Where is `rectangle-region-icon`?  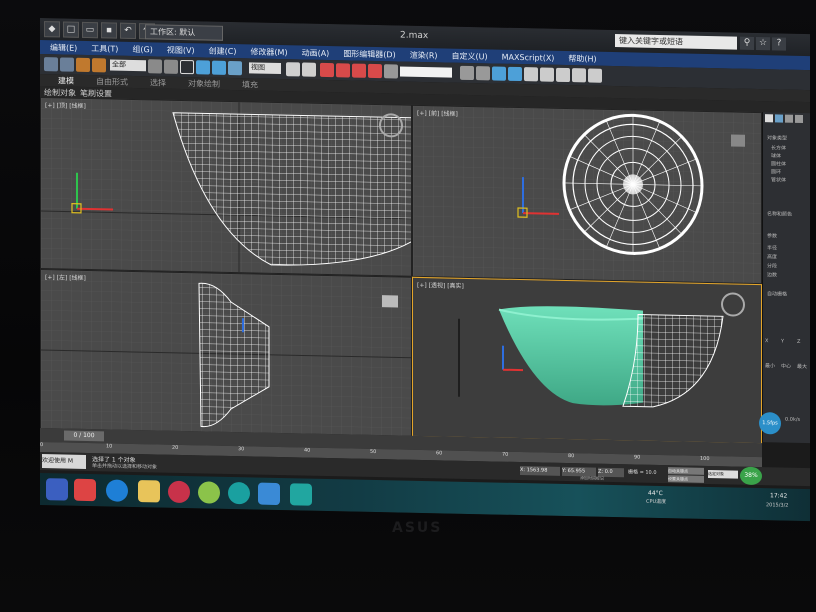
rectangle-region-icon is located at coordinates (187, 67).